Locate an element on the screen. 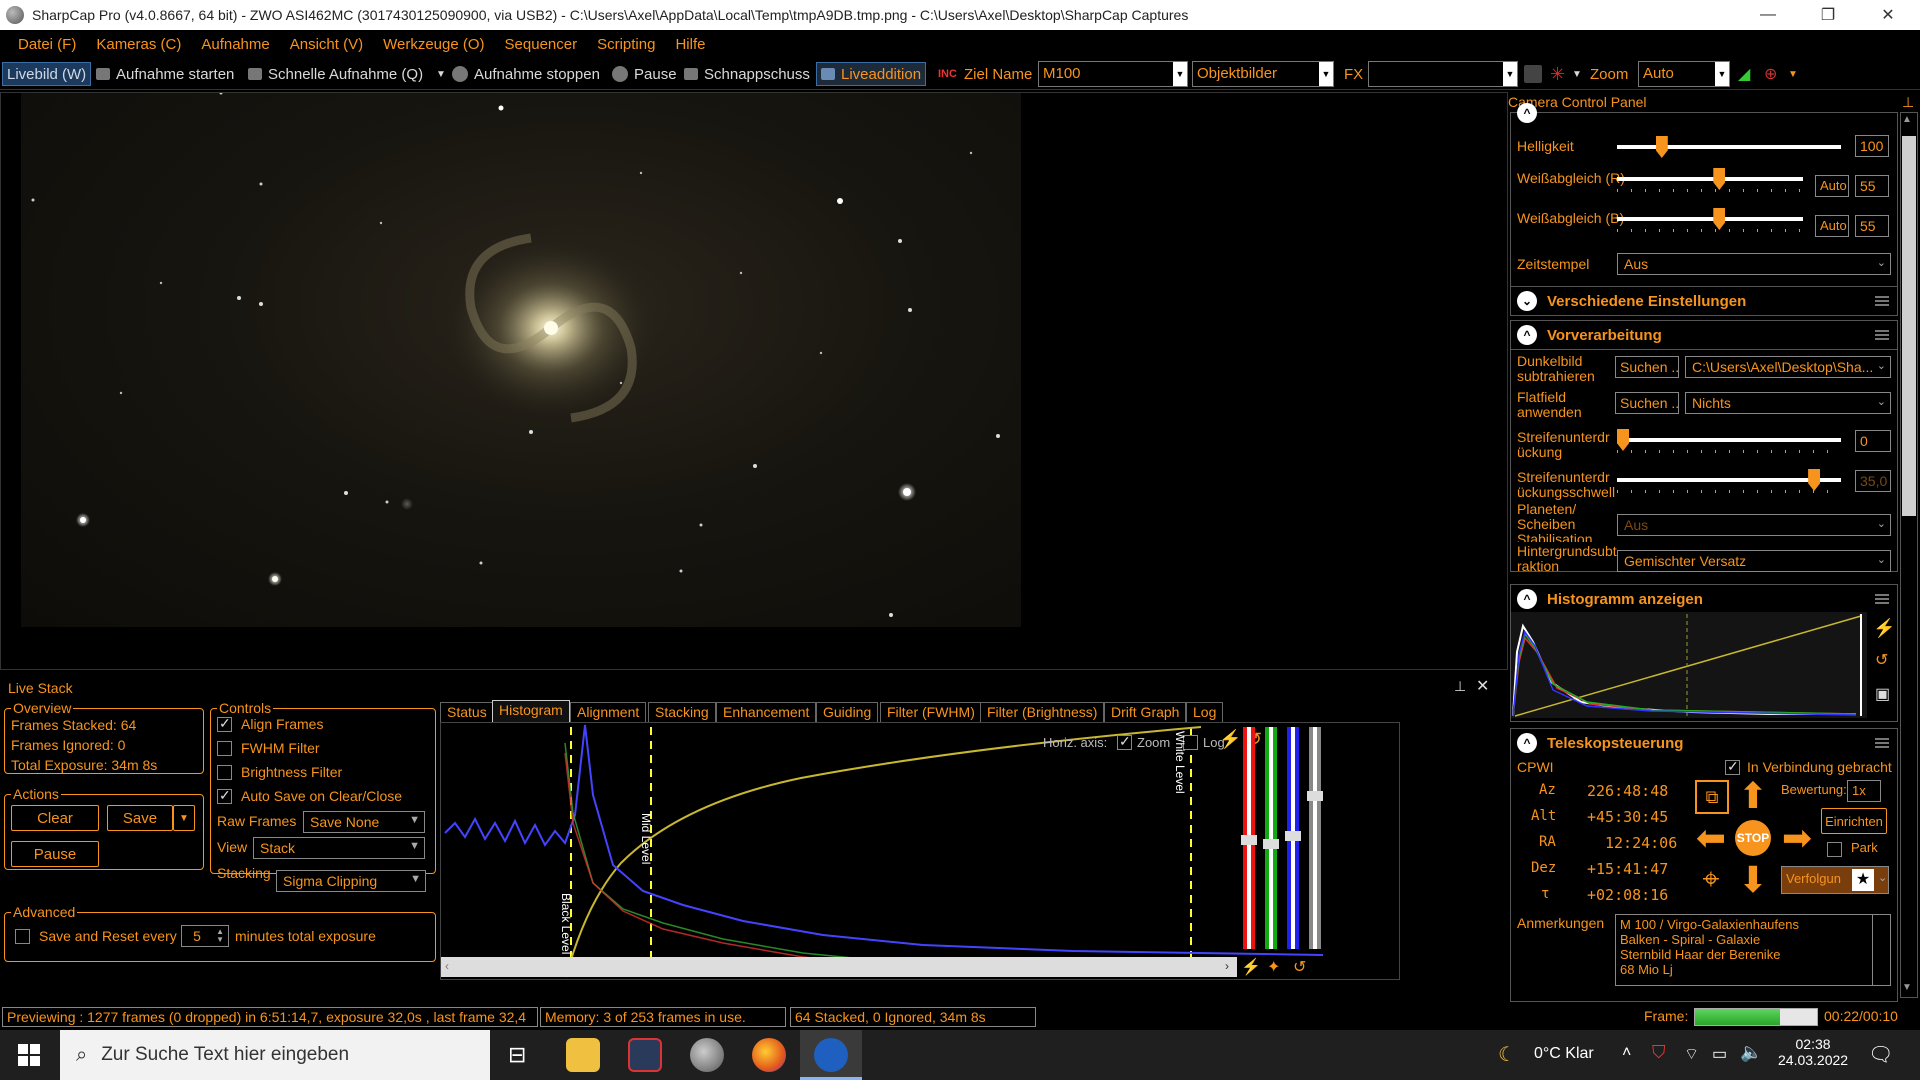  wb-r-auto: Auto is located at coordinates (1832, 186).